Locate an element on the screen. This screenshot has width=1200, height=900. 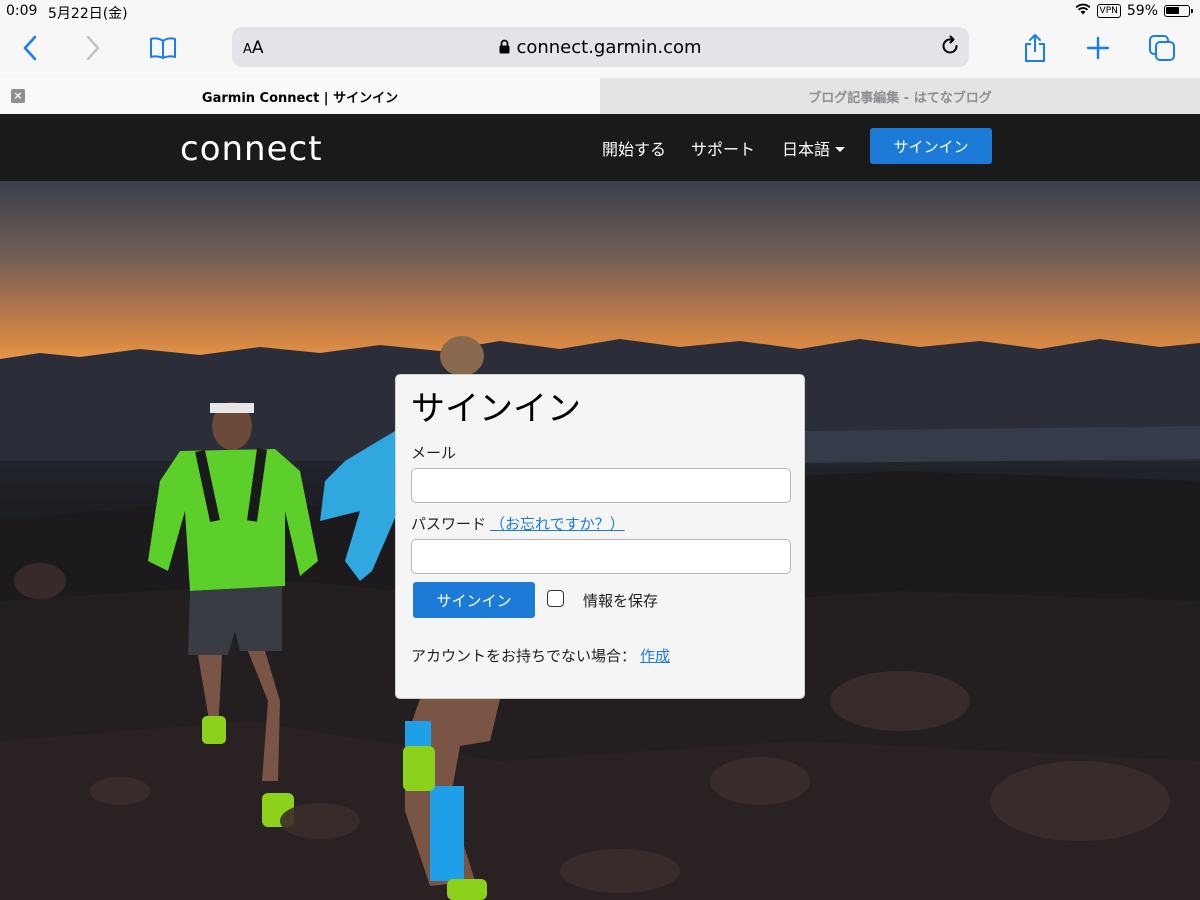
new-tab-icon is located at coordinates (1098, 48).